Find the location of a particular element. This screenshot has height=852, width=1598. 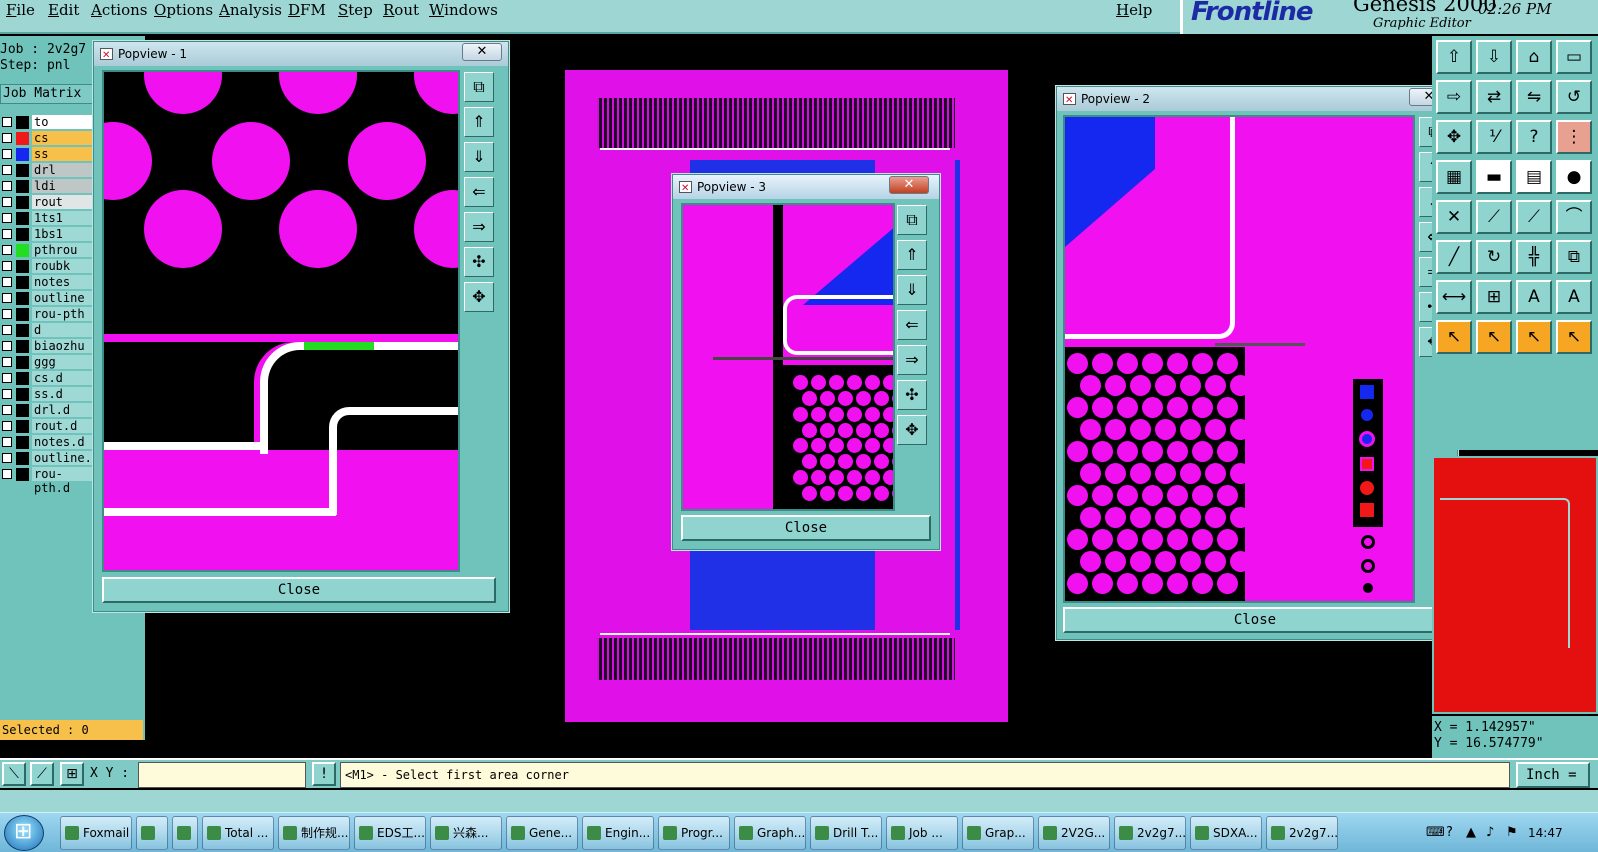

fillet-icon: ╬ is located at coordinates (1534, 257).